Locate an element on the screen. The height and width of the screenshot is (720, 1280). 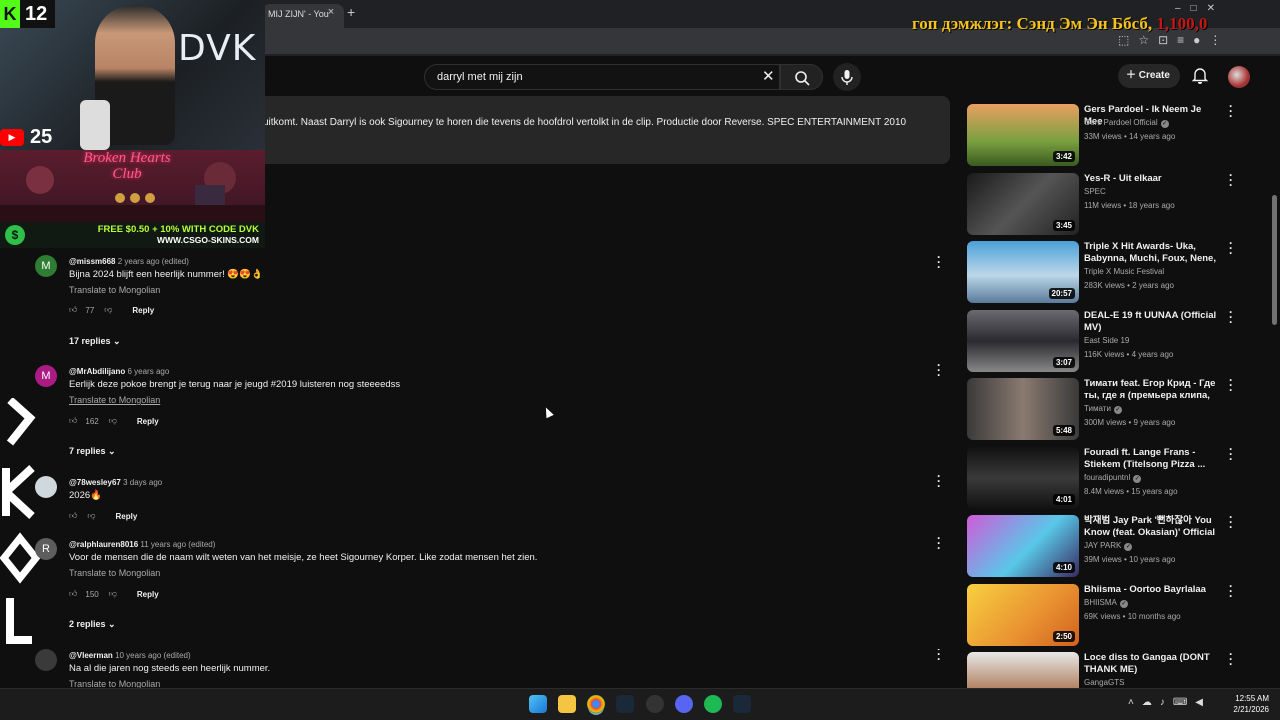
channel-name: BHIISMA ✓ is located at coordinates (1106, 603).